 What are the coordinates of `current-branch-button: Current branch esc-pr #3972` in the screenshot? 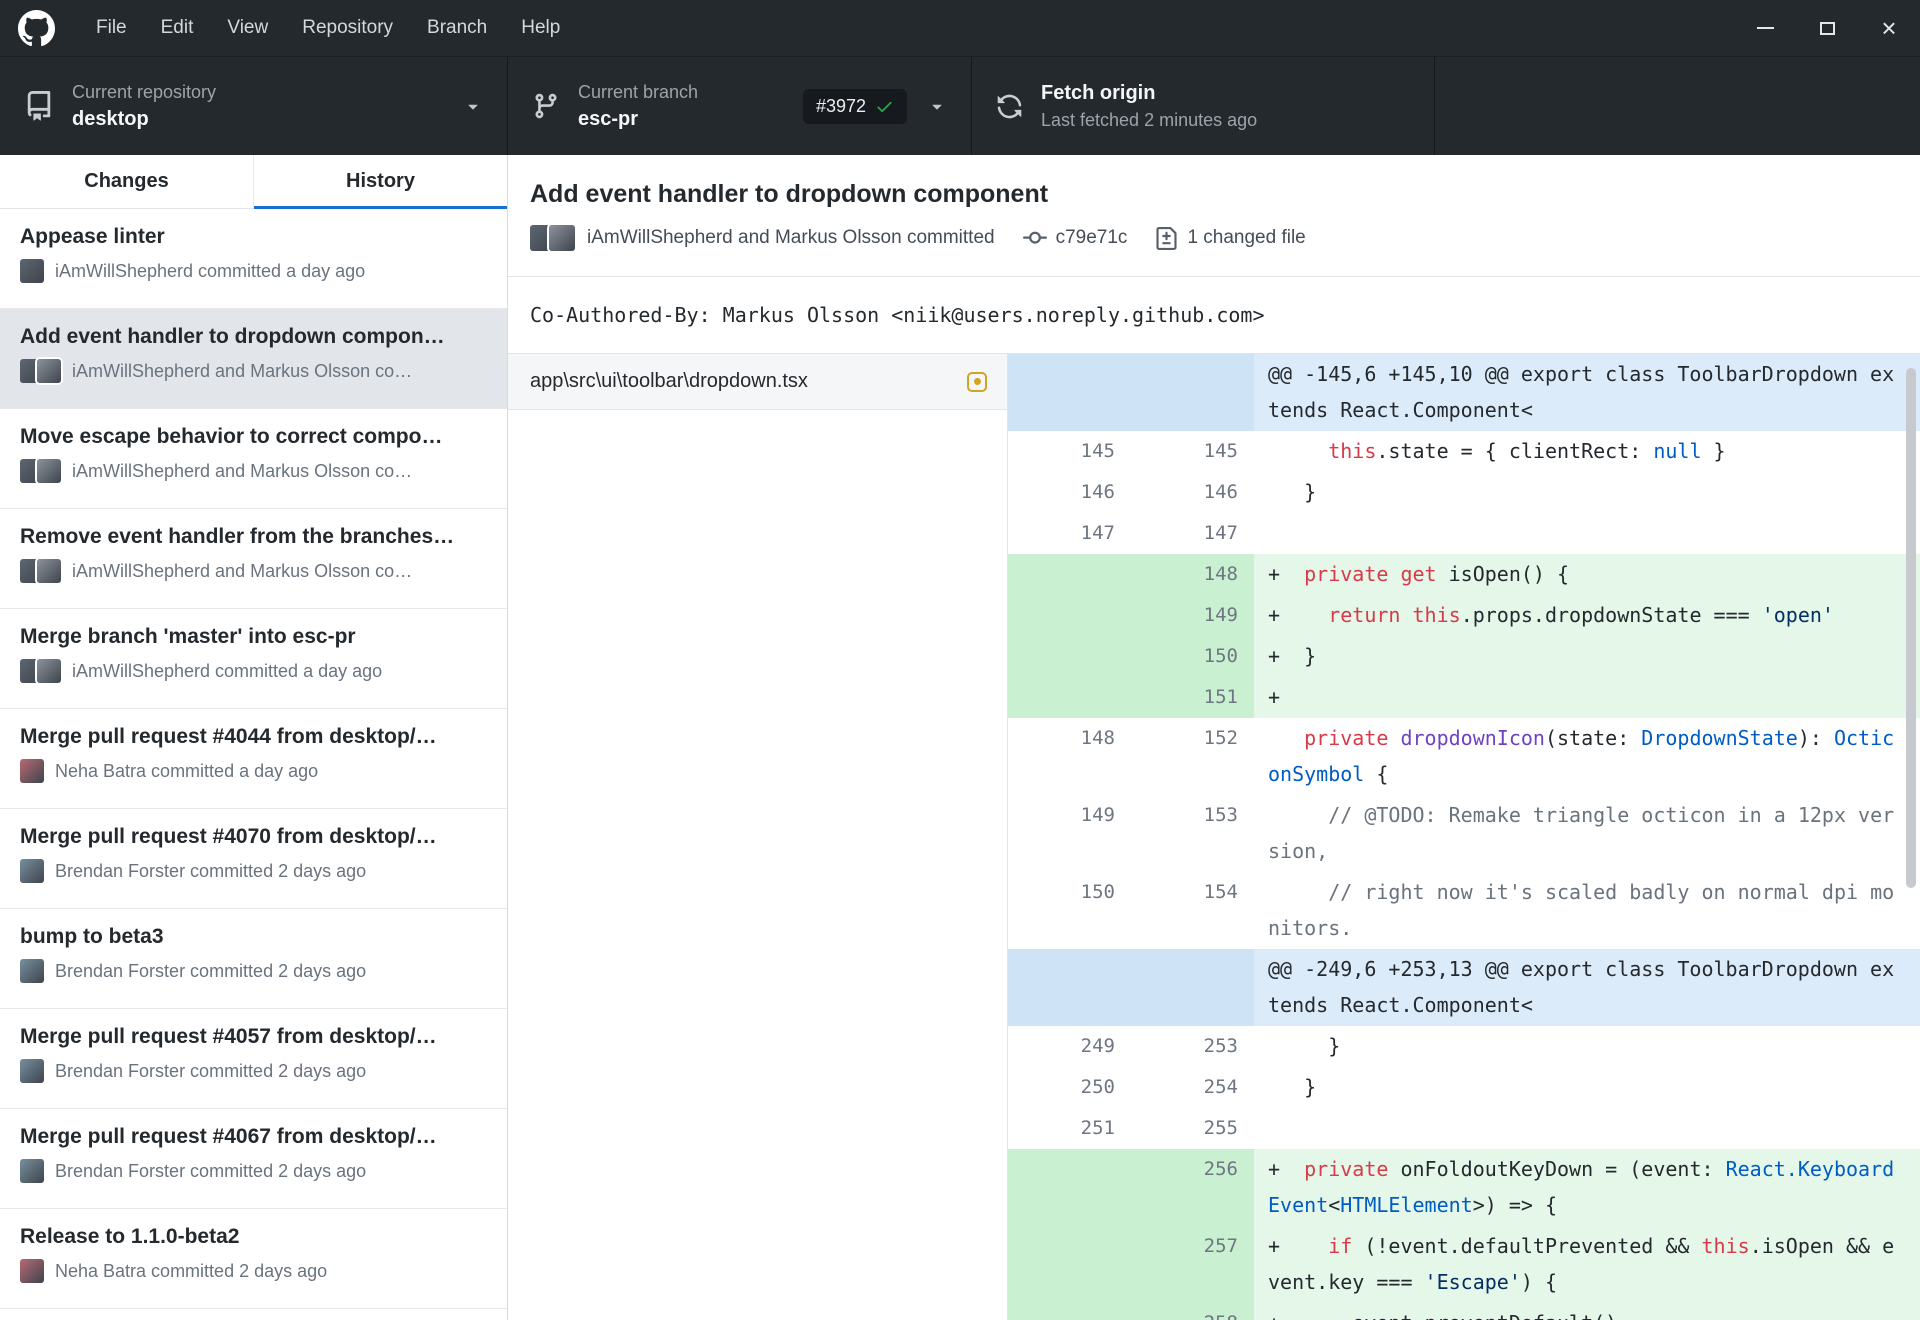 It's located at (740, 106).